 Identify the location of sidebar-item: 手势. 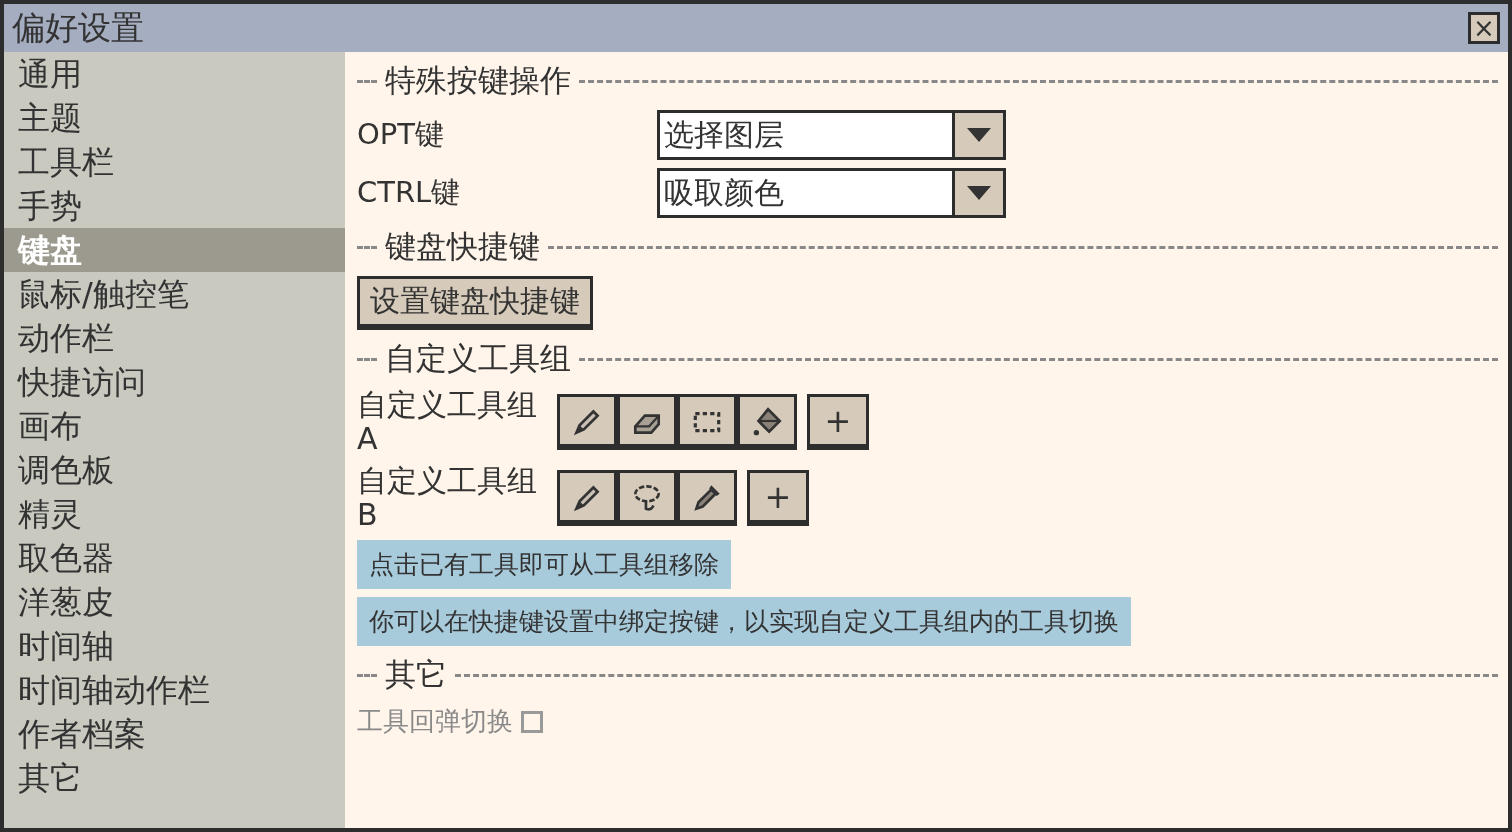
(174, 206).